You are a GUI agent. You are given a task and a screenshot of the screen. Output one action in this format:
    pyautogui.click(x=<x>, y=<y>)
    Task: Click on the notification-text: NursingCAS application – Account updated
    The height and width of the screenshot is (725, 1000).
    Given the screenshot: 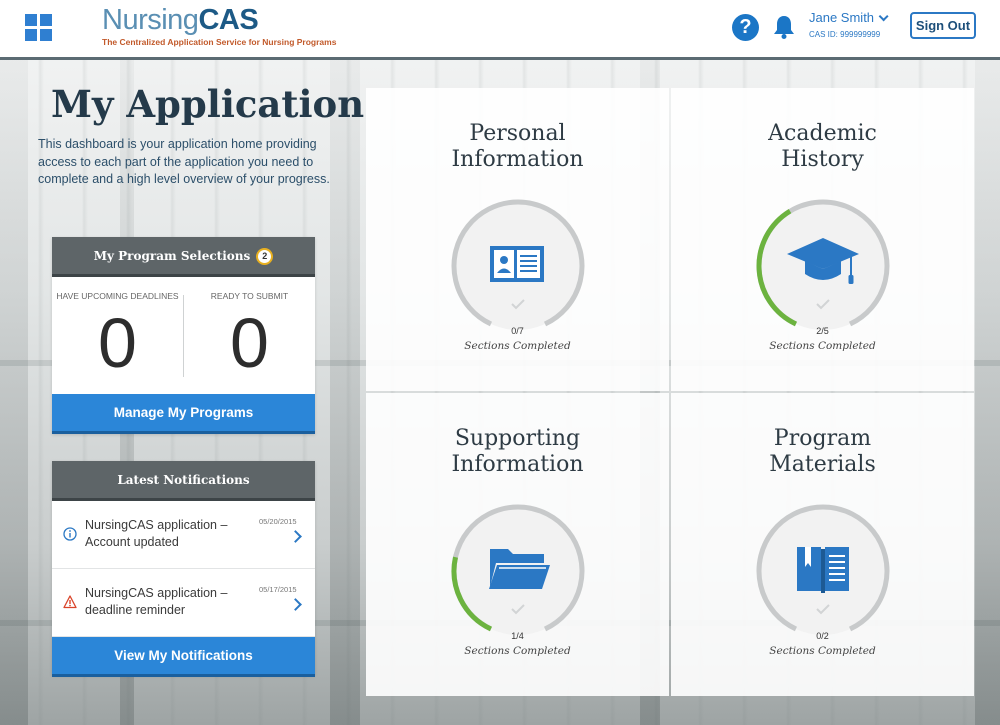 What is the action you would take?
    pyautogui.click(x=156, y=533)
    